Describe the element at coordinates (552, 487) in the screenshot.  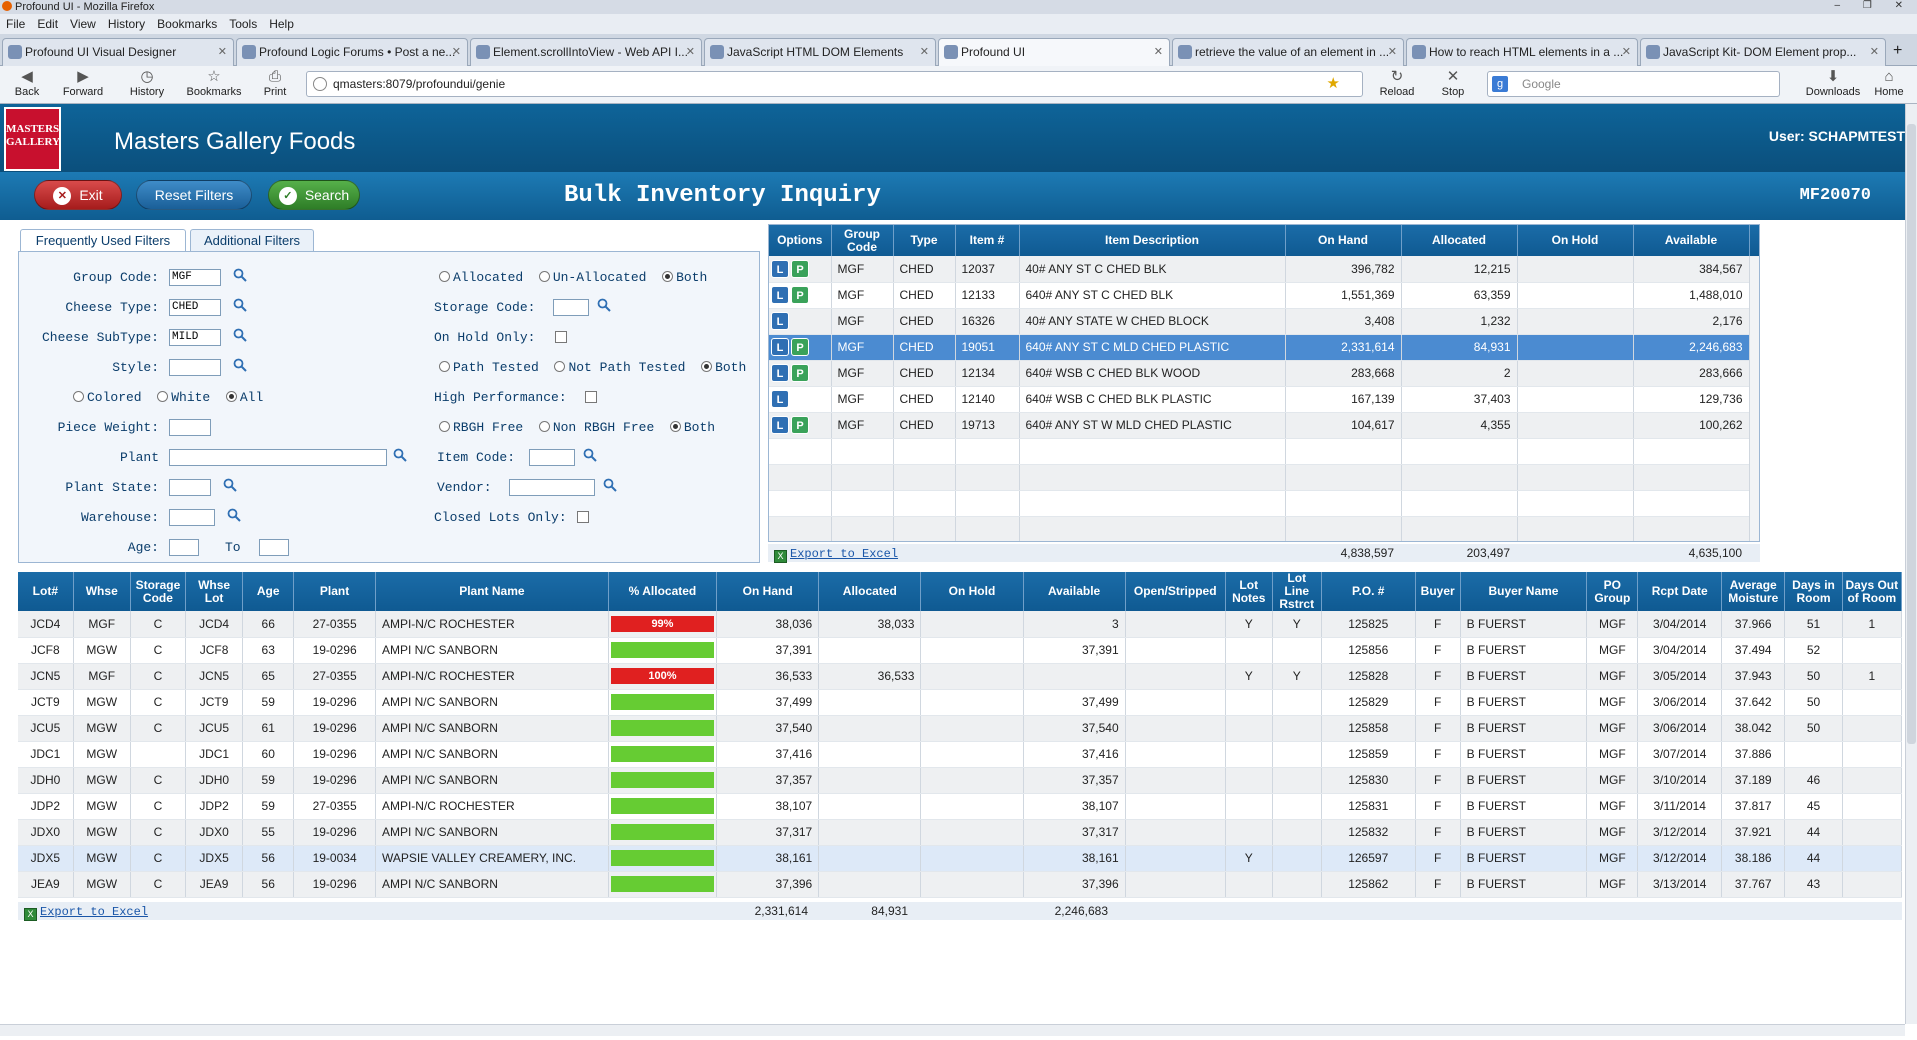
I see `vendor-input` at that location.